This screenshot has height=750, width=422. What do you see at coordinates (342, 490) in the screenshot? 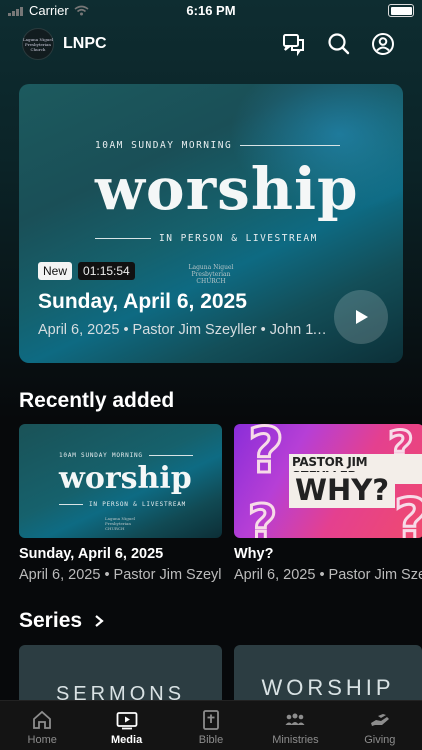
I see `why-art-word: WHY?` at bounding box center [342, 490].